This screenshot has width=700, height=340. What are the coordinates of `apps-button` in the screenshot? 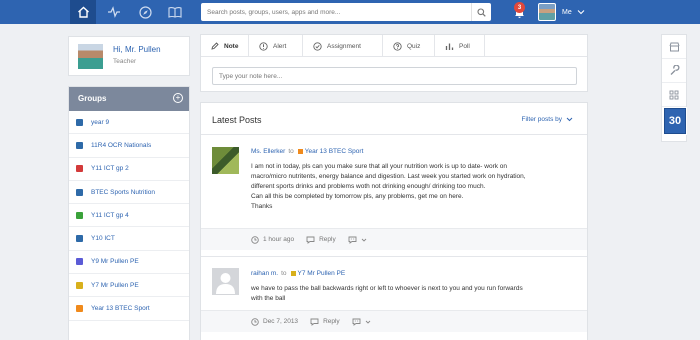 It's located at (674, 95).